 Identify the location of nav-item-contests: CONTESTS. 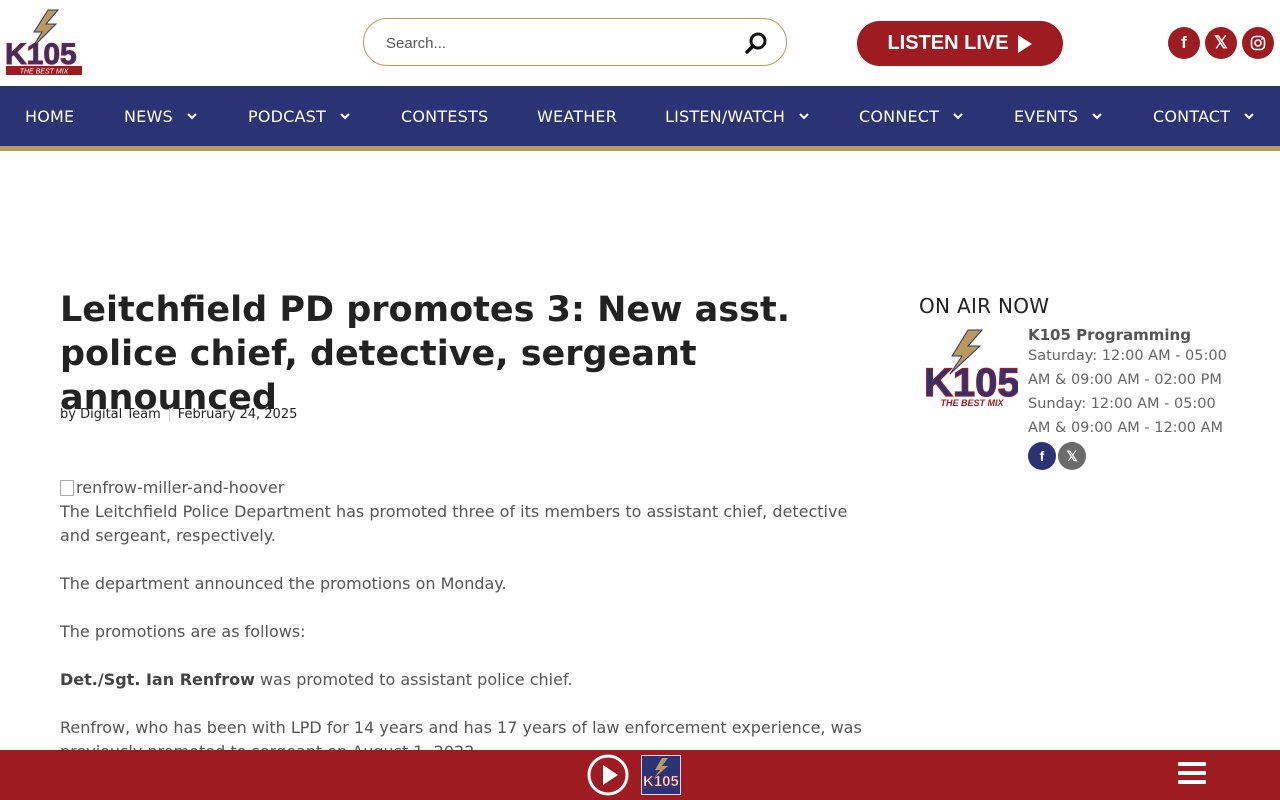
(444, 116).